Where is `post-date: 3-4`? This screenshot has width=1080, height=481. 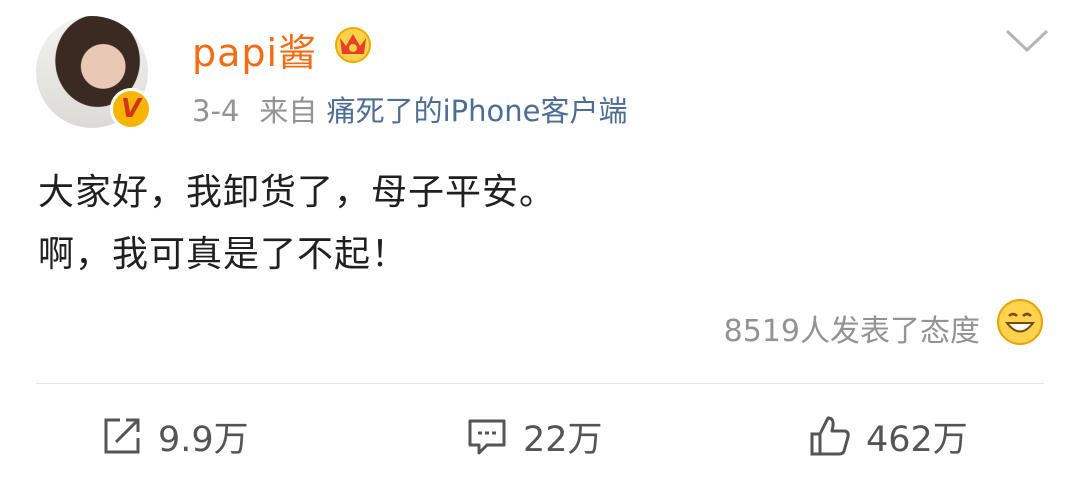 post-date: 3-4 is located at coordinates (216, 111).